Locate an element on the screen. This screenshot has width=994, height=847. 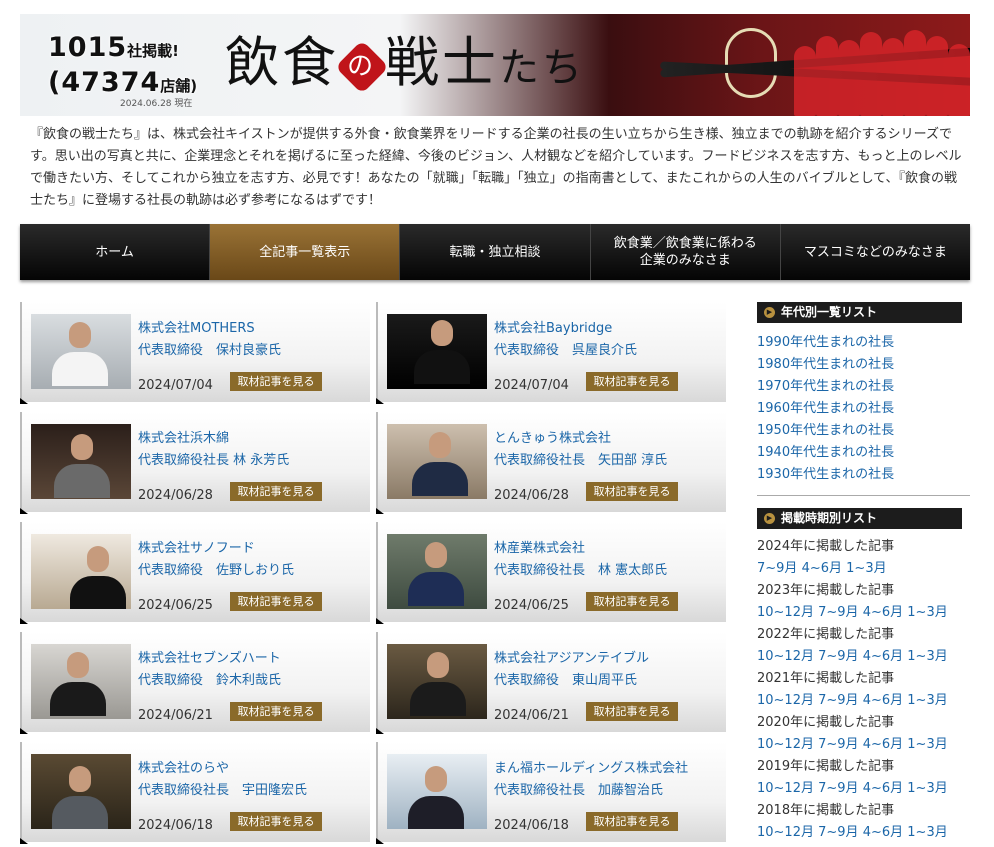
company-name-link: とんきゅう株式会社 is located at coordinates (552, 436).